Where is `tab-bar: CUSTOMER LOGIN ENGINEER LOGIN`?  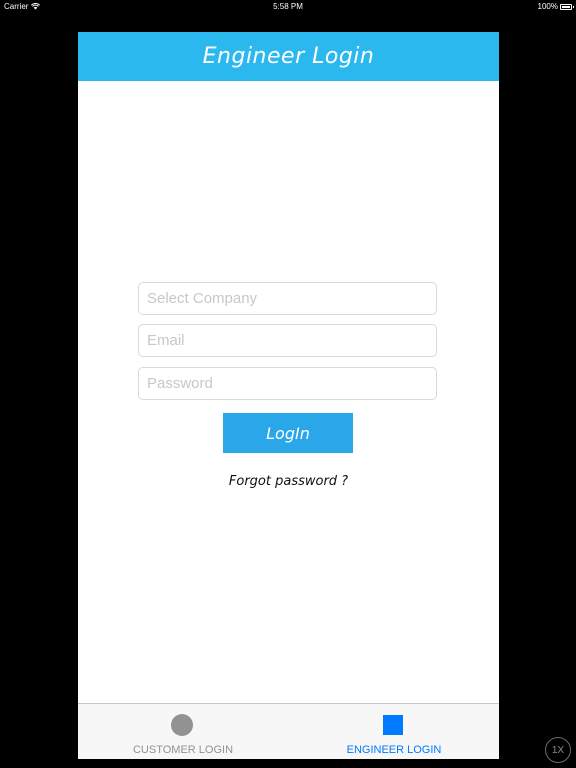
tab-bar: CUSTOMER LOGIN ENGINEER LOGIN is located at coordinates (288, 731).